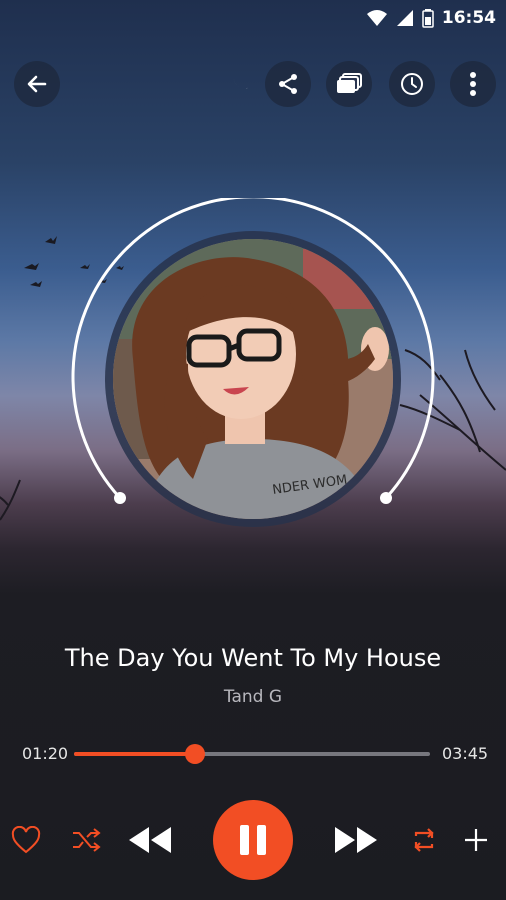  I want to click on signal-icon, so click(404, 18).